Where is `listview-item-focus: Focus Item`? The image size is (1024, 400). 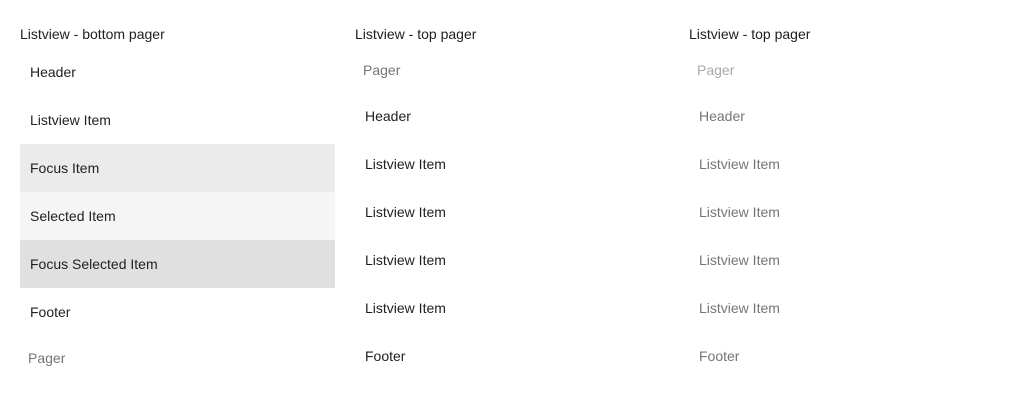 listview-item-focus: Focus Item is located at coordinates (177, 168).